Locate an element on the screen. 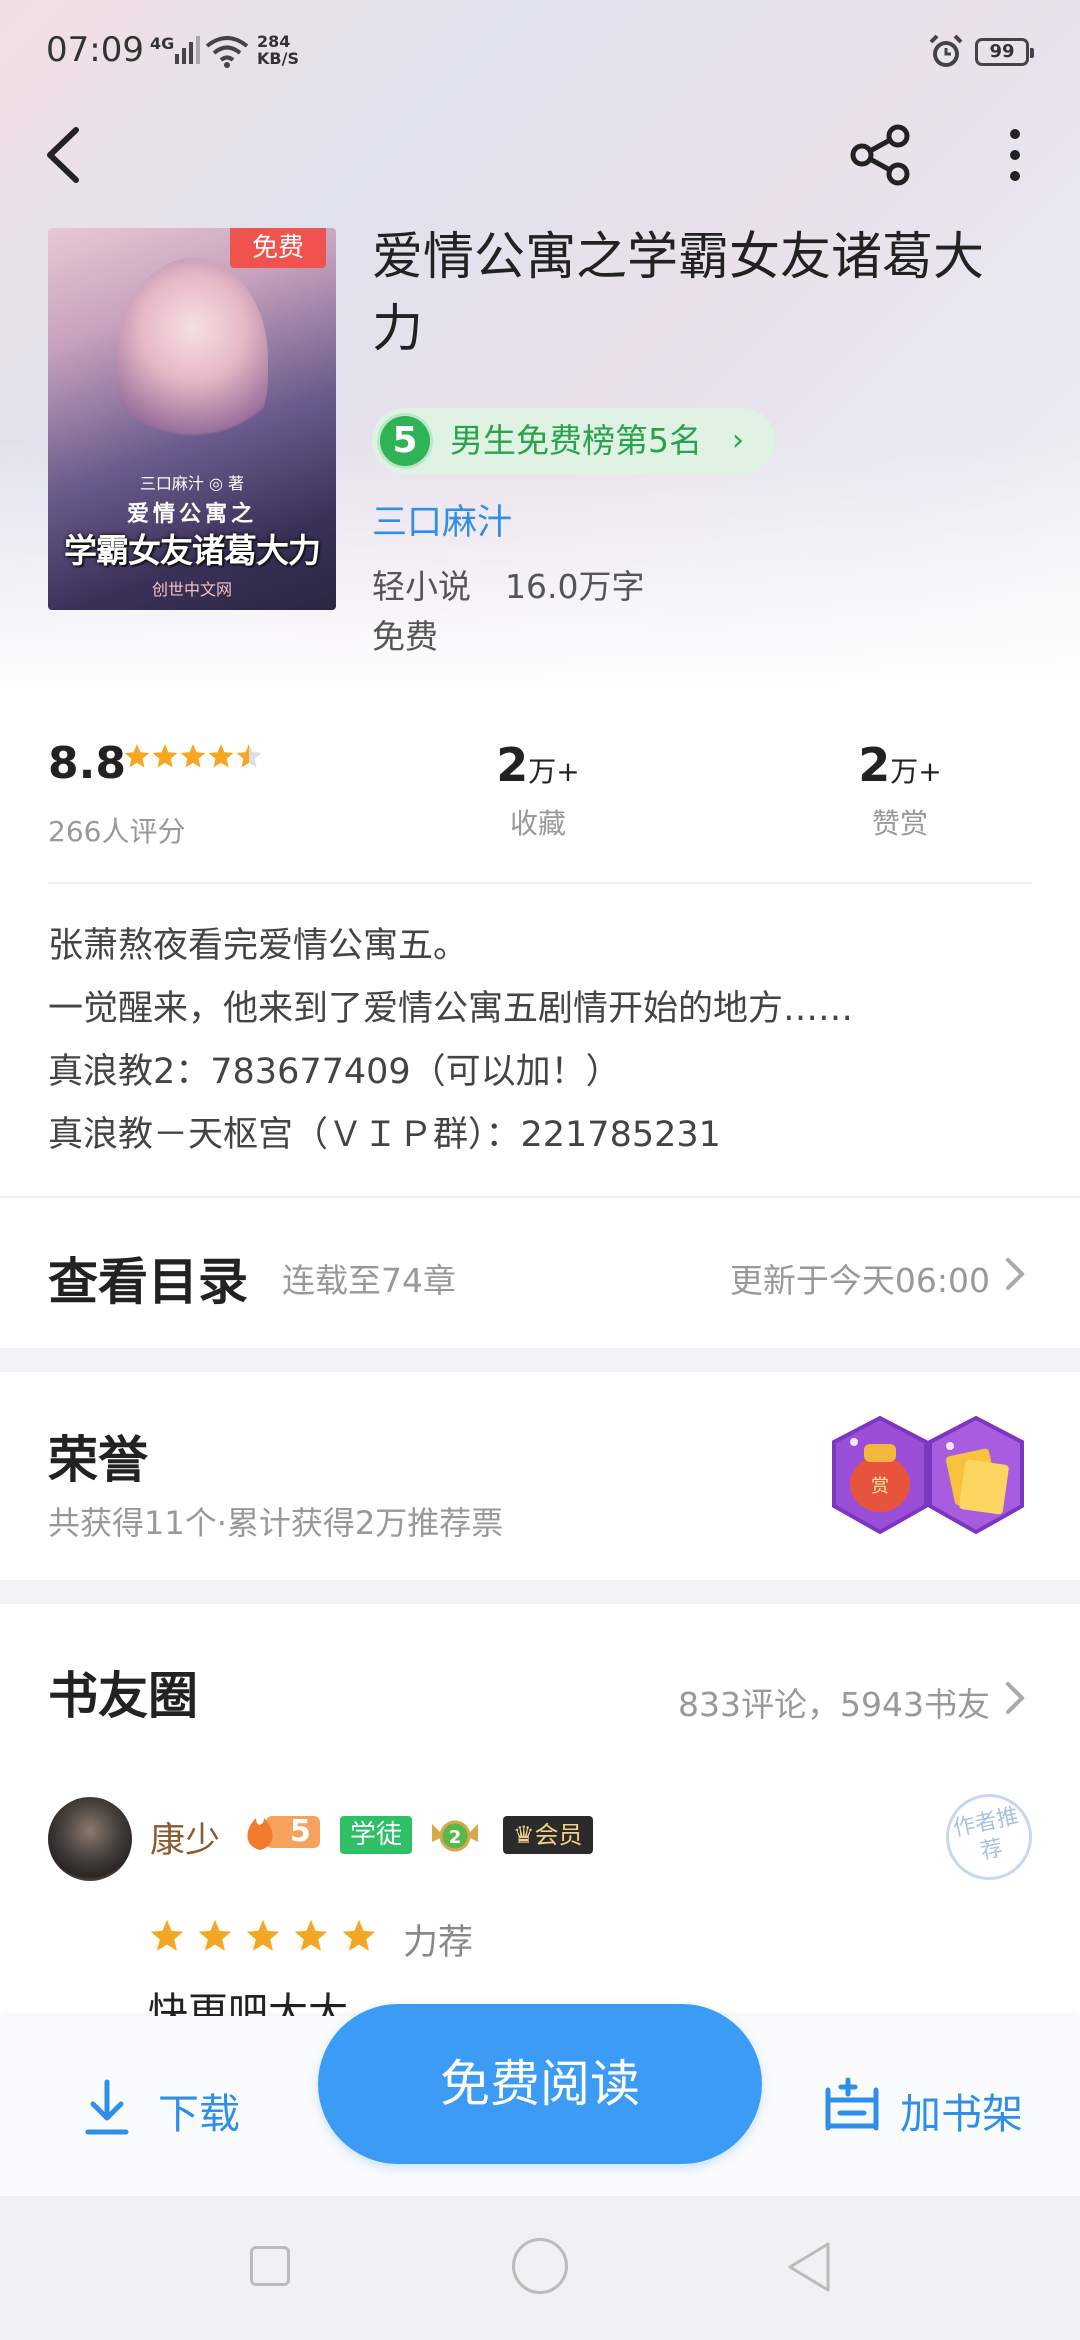 This screenshot has width=1080, height=2340. battery-indicator: 99 is located at coordinates (1004, 52).